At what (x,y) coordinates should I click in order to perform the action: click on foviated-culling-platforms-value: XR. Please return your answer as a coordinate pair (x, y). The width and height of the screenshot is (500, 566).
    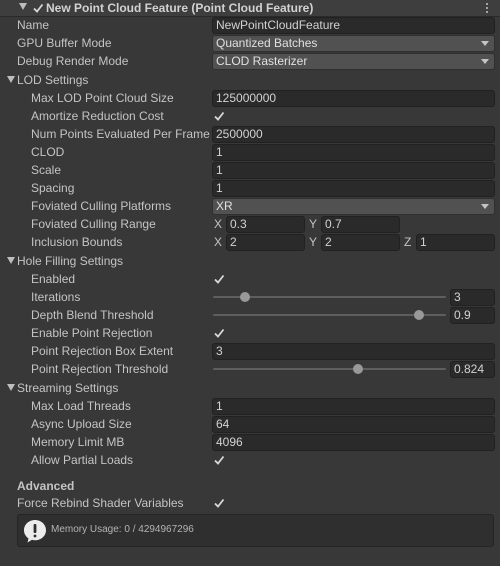
    Looking at the image, I should click on (224, 206).